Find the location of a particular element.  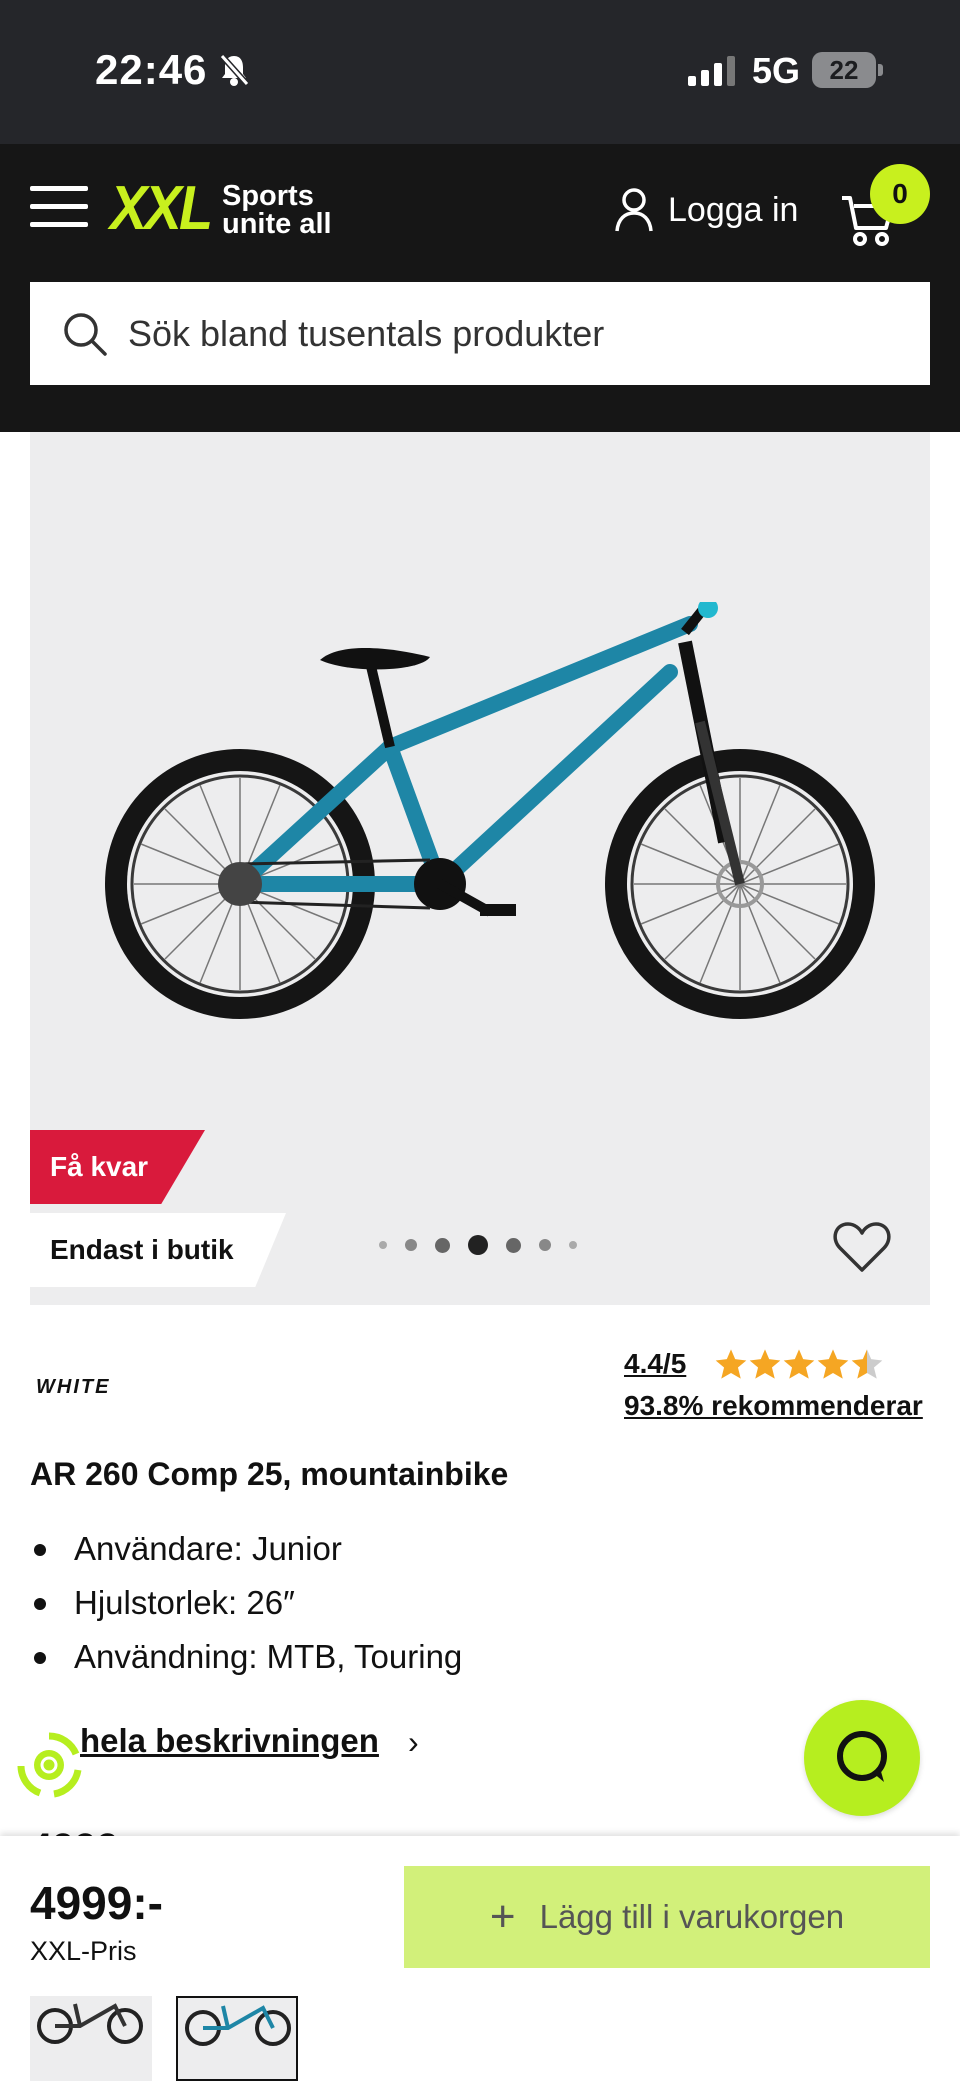

feature-item: Hjulstorlek: 26″ is located at coordinates (246, 1603).